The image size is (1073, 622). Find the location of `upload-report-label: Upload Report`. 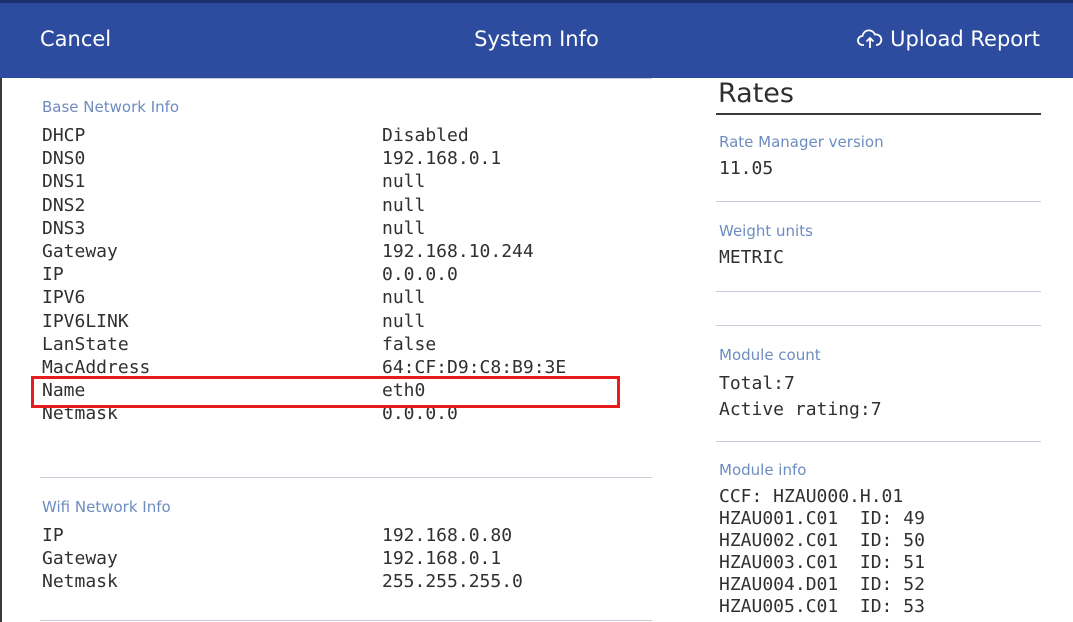

upload-report-label: Upload Report is located at coordinates (965, 39).